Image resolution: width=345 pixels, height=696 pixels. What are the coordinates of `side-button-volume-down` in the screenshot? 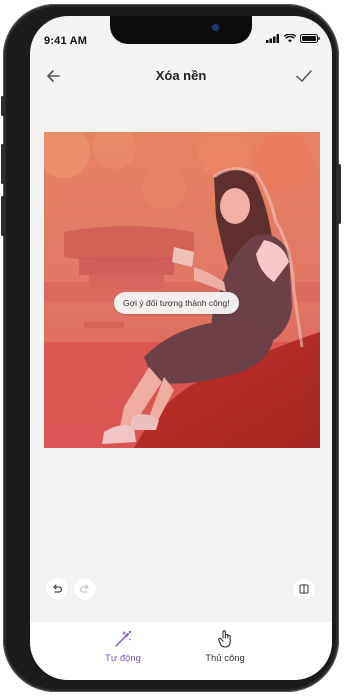 It's located at (3, 216).